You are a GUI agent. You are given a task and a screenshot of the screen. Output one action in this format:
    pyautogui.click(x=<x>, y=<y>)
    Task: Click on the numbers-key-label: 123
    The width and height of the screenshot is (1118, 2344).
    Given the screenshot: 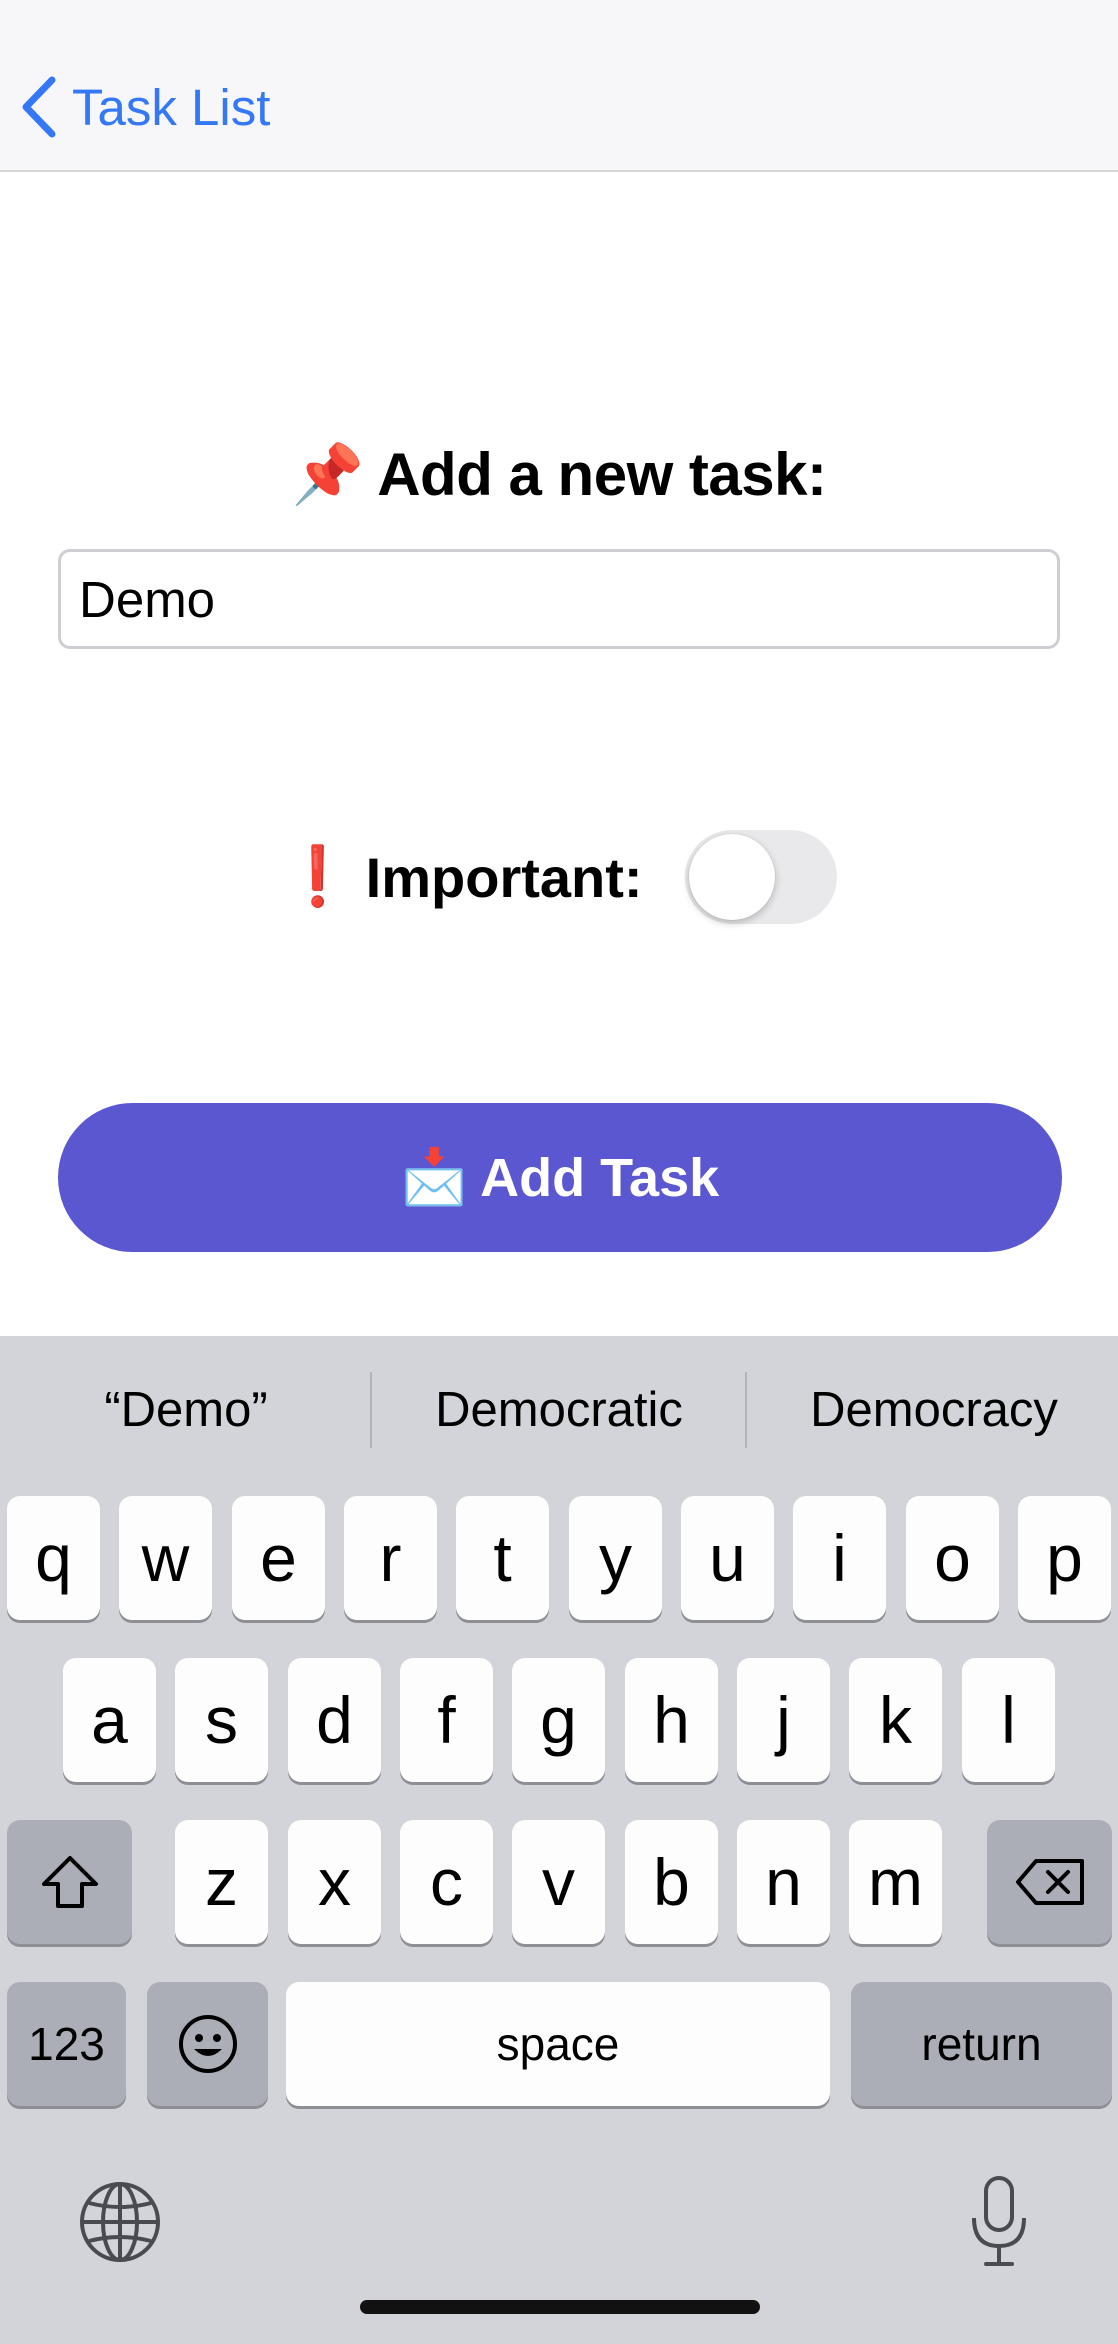 What is the action you would take?
    pyautogui.click(x=66, y=2044)
    